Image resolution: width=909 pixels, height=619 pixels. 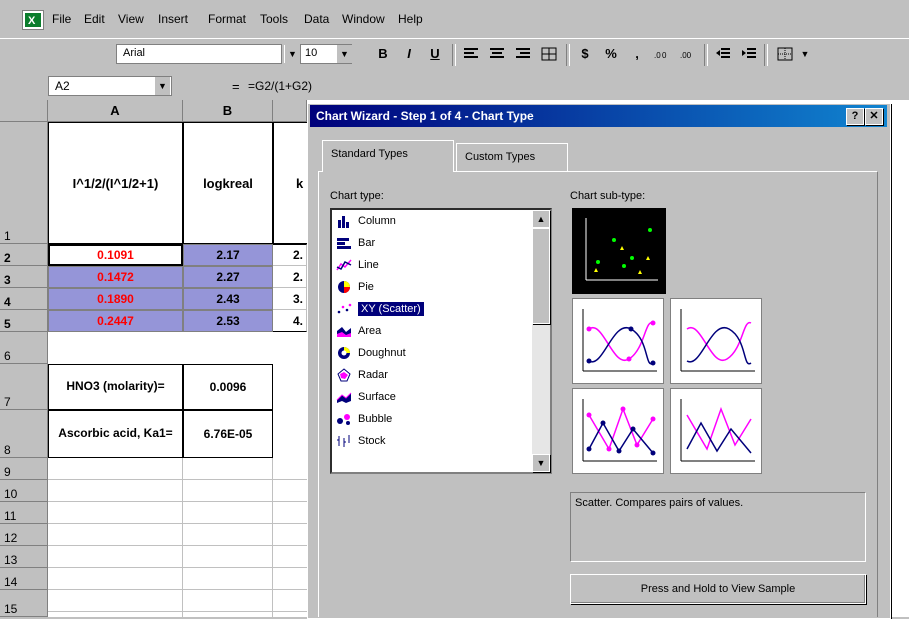 What do you see at coordinates (290, 277) in the screenshot?
I see `cell-c3: 2.` at bounding box center [290, 277].